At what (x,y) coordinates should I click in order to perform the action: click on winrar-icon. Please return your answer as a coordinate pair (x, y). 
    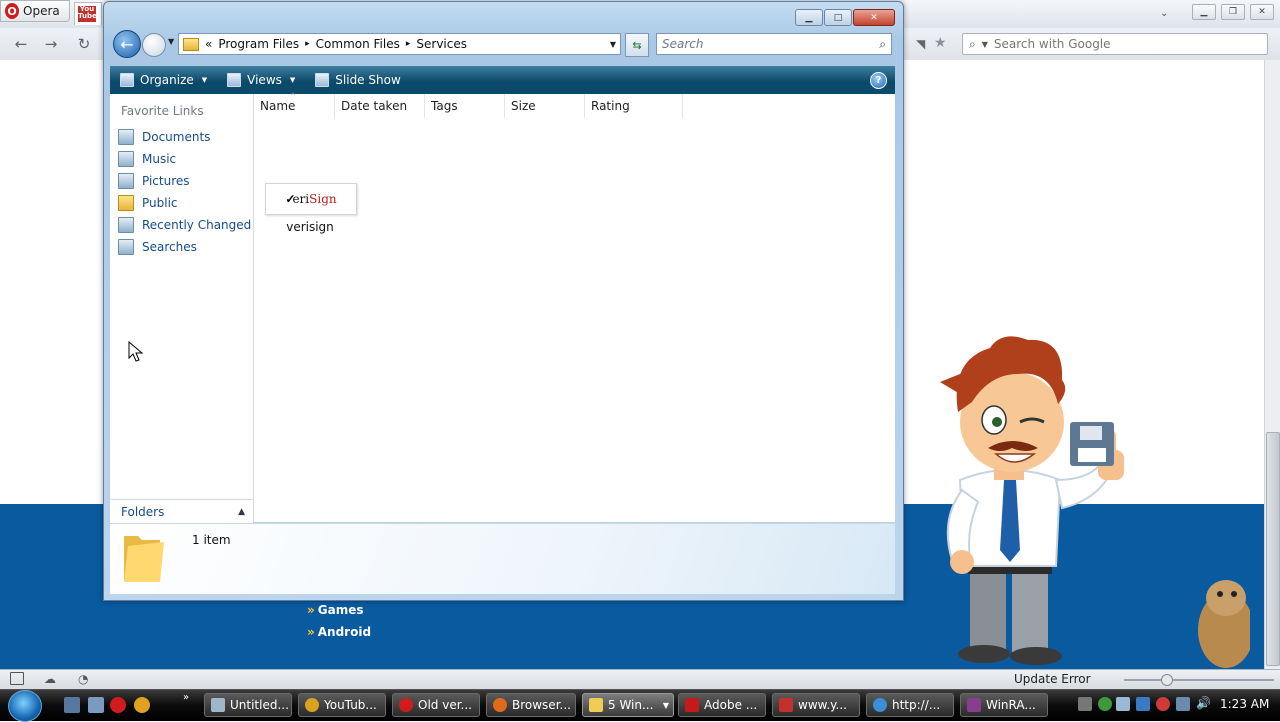
    Looking at the image, I should click on (974, 705).